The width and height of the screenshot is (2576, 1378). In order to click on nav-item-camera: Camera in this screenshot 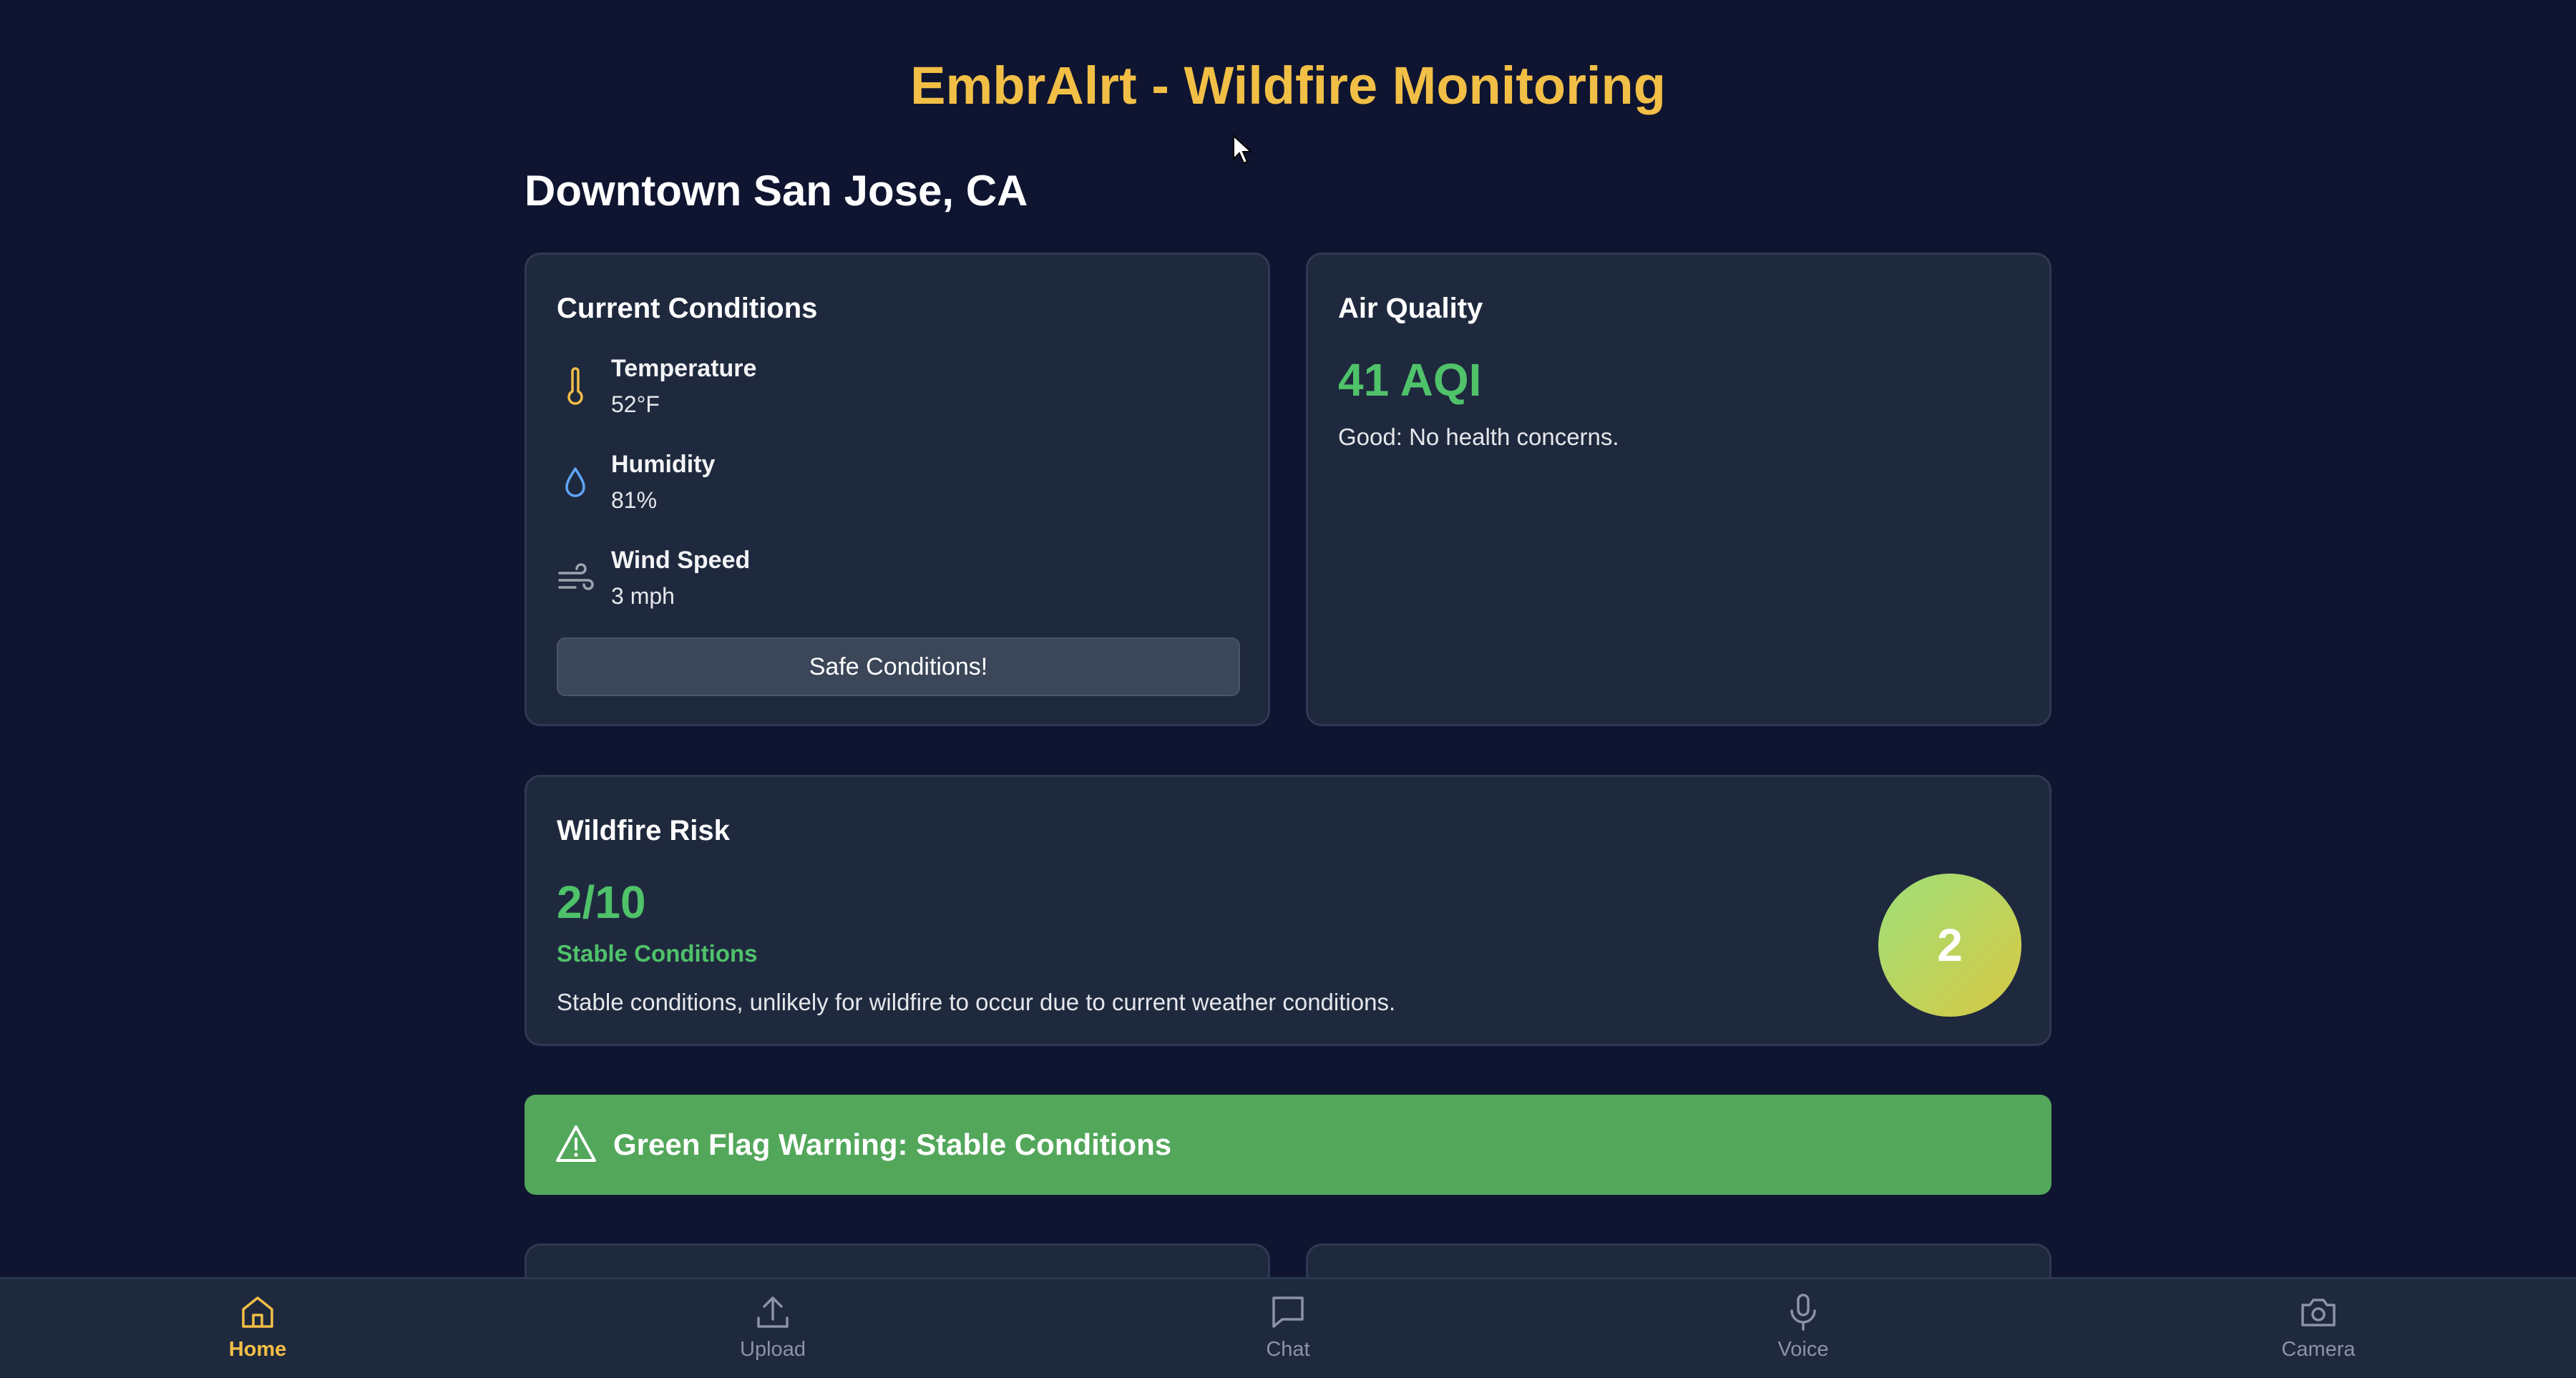, I will do `click(2318, 1328)`.